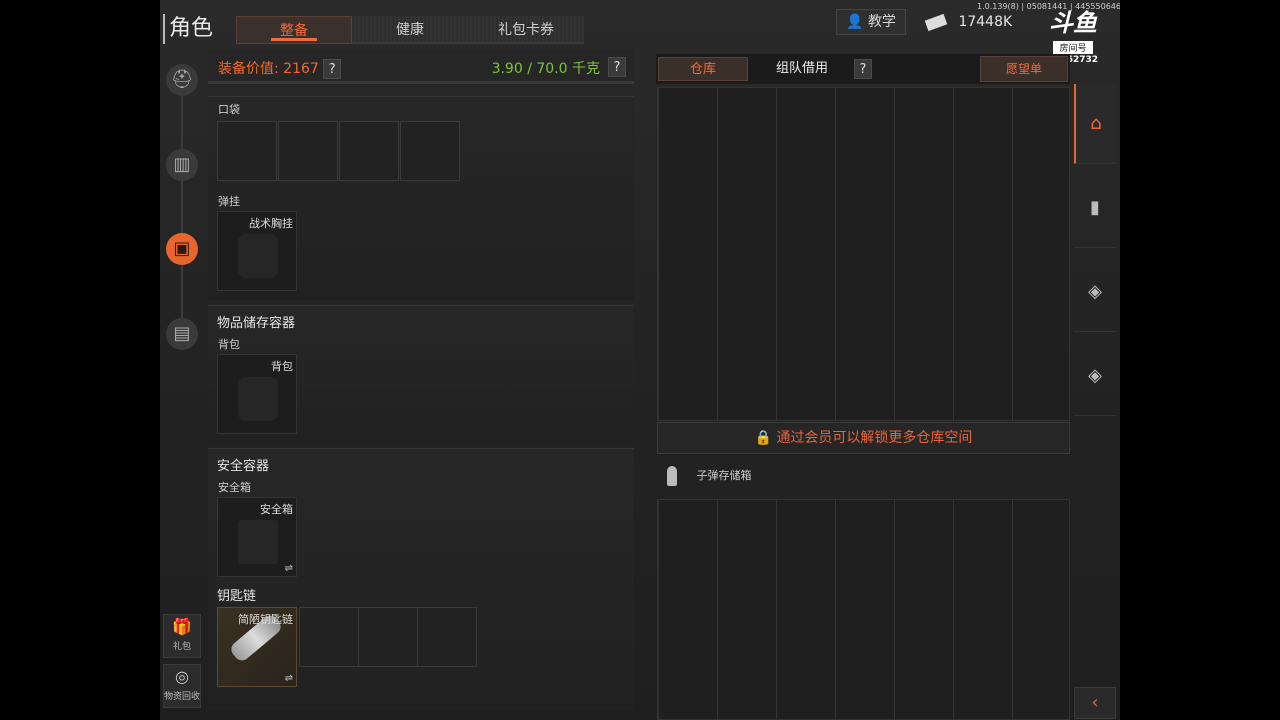  Describe the element at coordinates (703, 69) in the screenshot. I see `tab-warehouse: 仓库` at that location.